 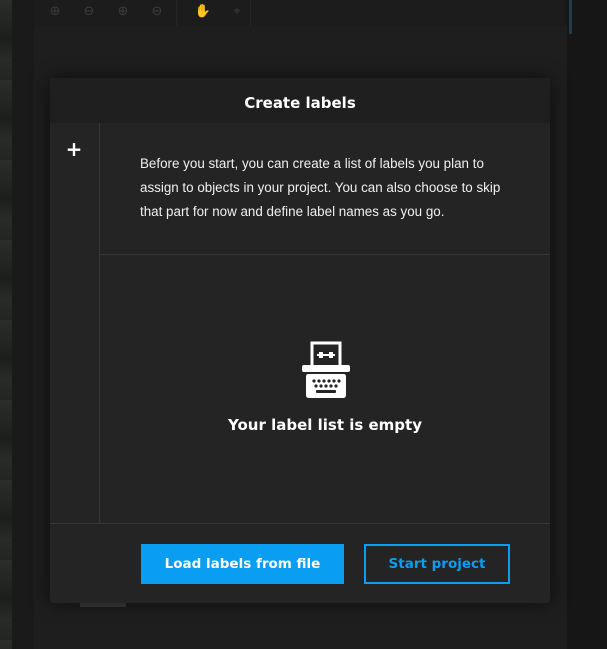 I want to click on zoom-in-icon: ⊕, so click(x=55, y=11).